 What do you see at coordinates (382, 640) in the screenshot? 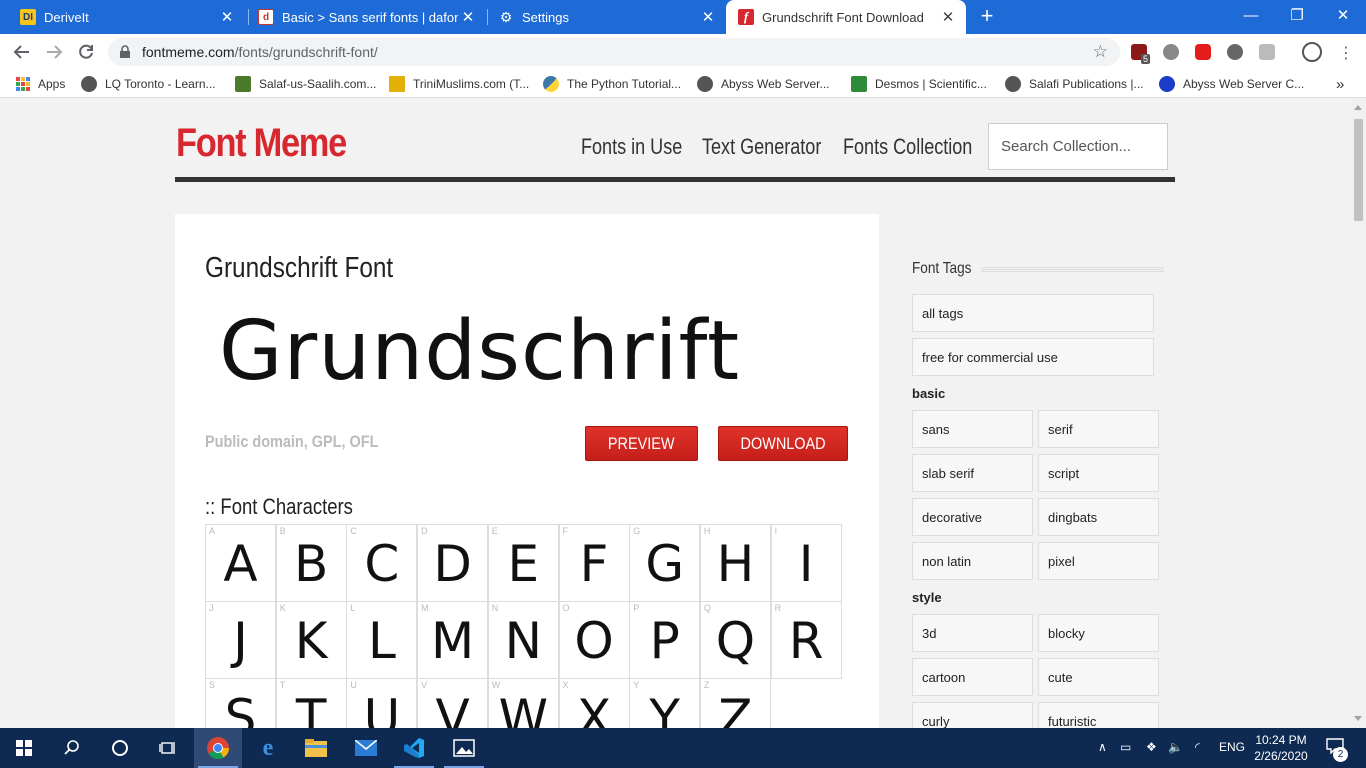
I see `character-cell: LL` at bounding box center [382, 640].